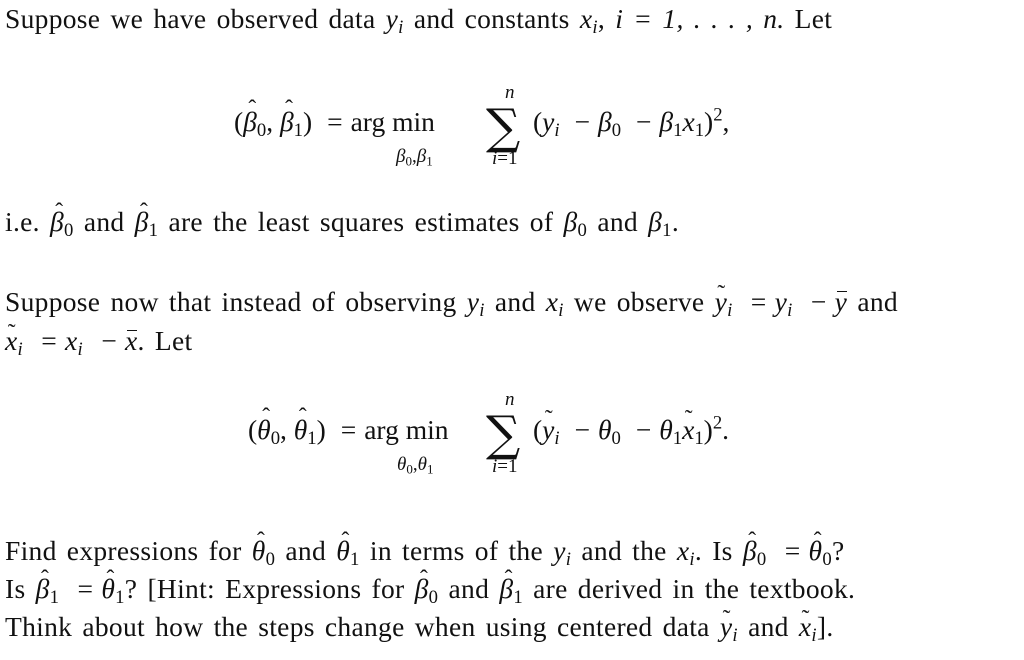 This screenshot has height=660, width=1024. Describe the element at coordinates (415, 465) in the screenshot. I see `argmin-subscript-2: θ0,θ1` at that location.